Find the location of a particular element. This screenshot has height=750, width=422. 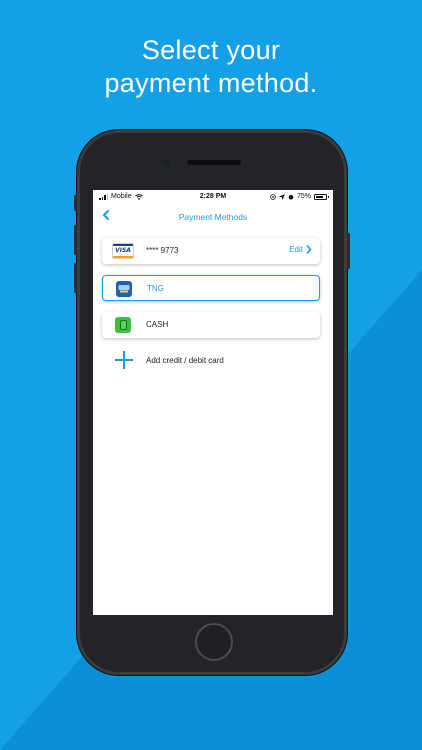

status-right: 75% is located at coordinates (299, 196).